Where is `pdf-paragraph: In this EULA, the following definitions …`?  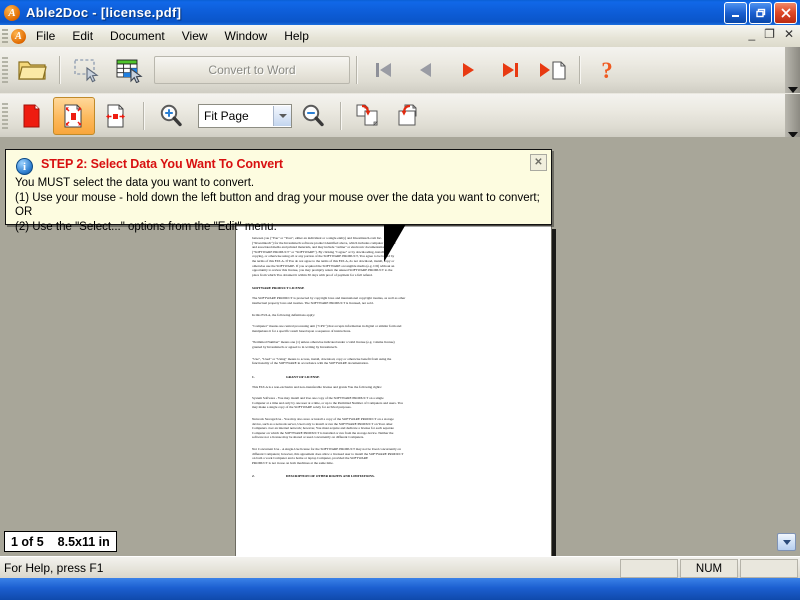 pdf-paragraph: In this EULA, the following definitions … is located at coordinates (393, 315).